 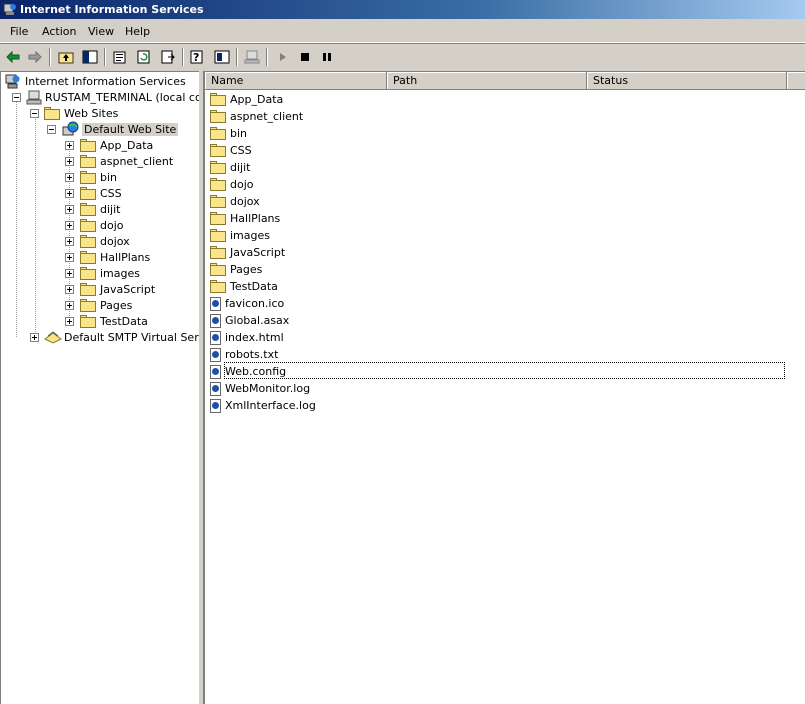 What do you see at coordinates (112, 97) in the screenshot?
I see `tree-server: RUSTAM_TERMINAL (local comp` at bounding box center [112, 97].